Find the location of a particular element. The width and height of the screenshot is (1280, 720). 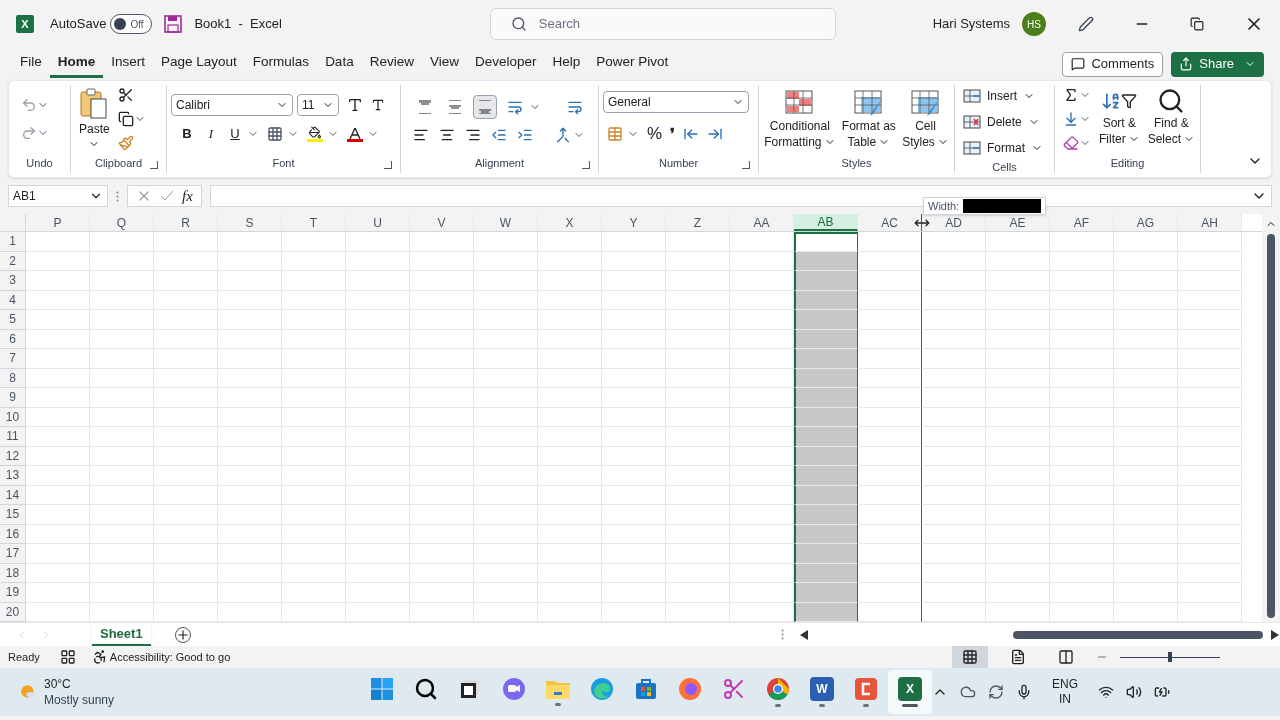

row-header: 20 is located at coordinates (13, 612).